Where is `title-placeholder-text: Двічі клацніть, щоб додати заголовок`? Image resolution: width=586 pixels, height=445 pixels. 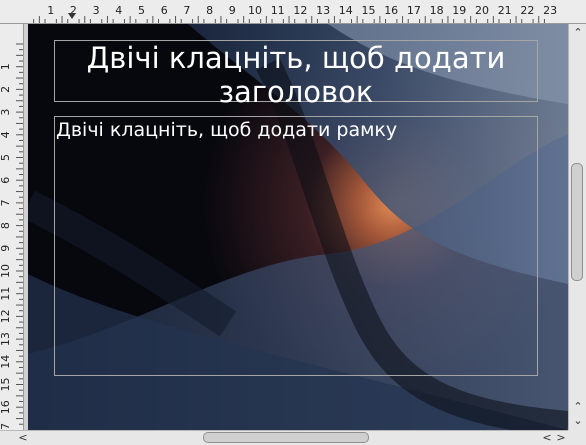 title-placeholder-text: Двічі клацніть, щоб додати заголовок is located at coordinates (296, 75).